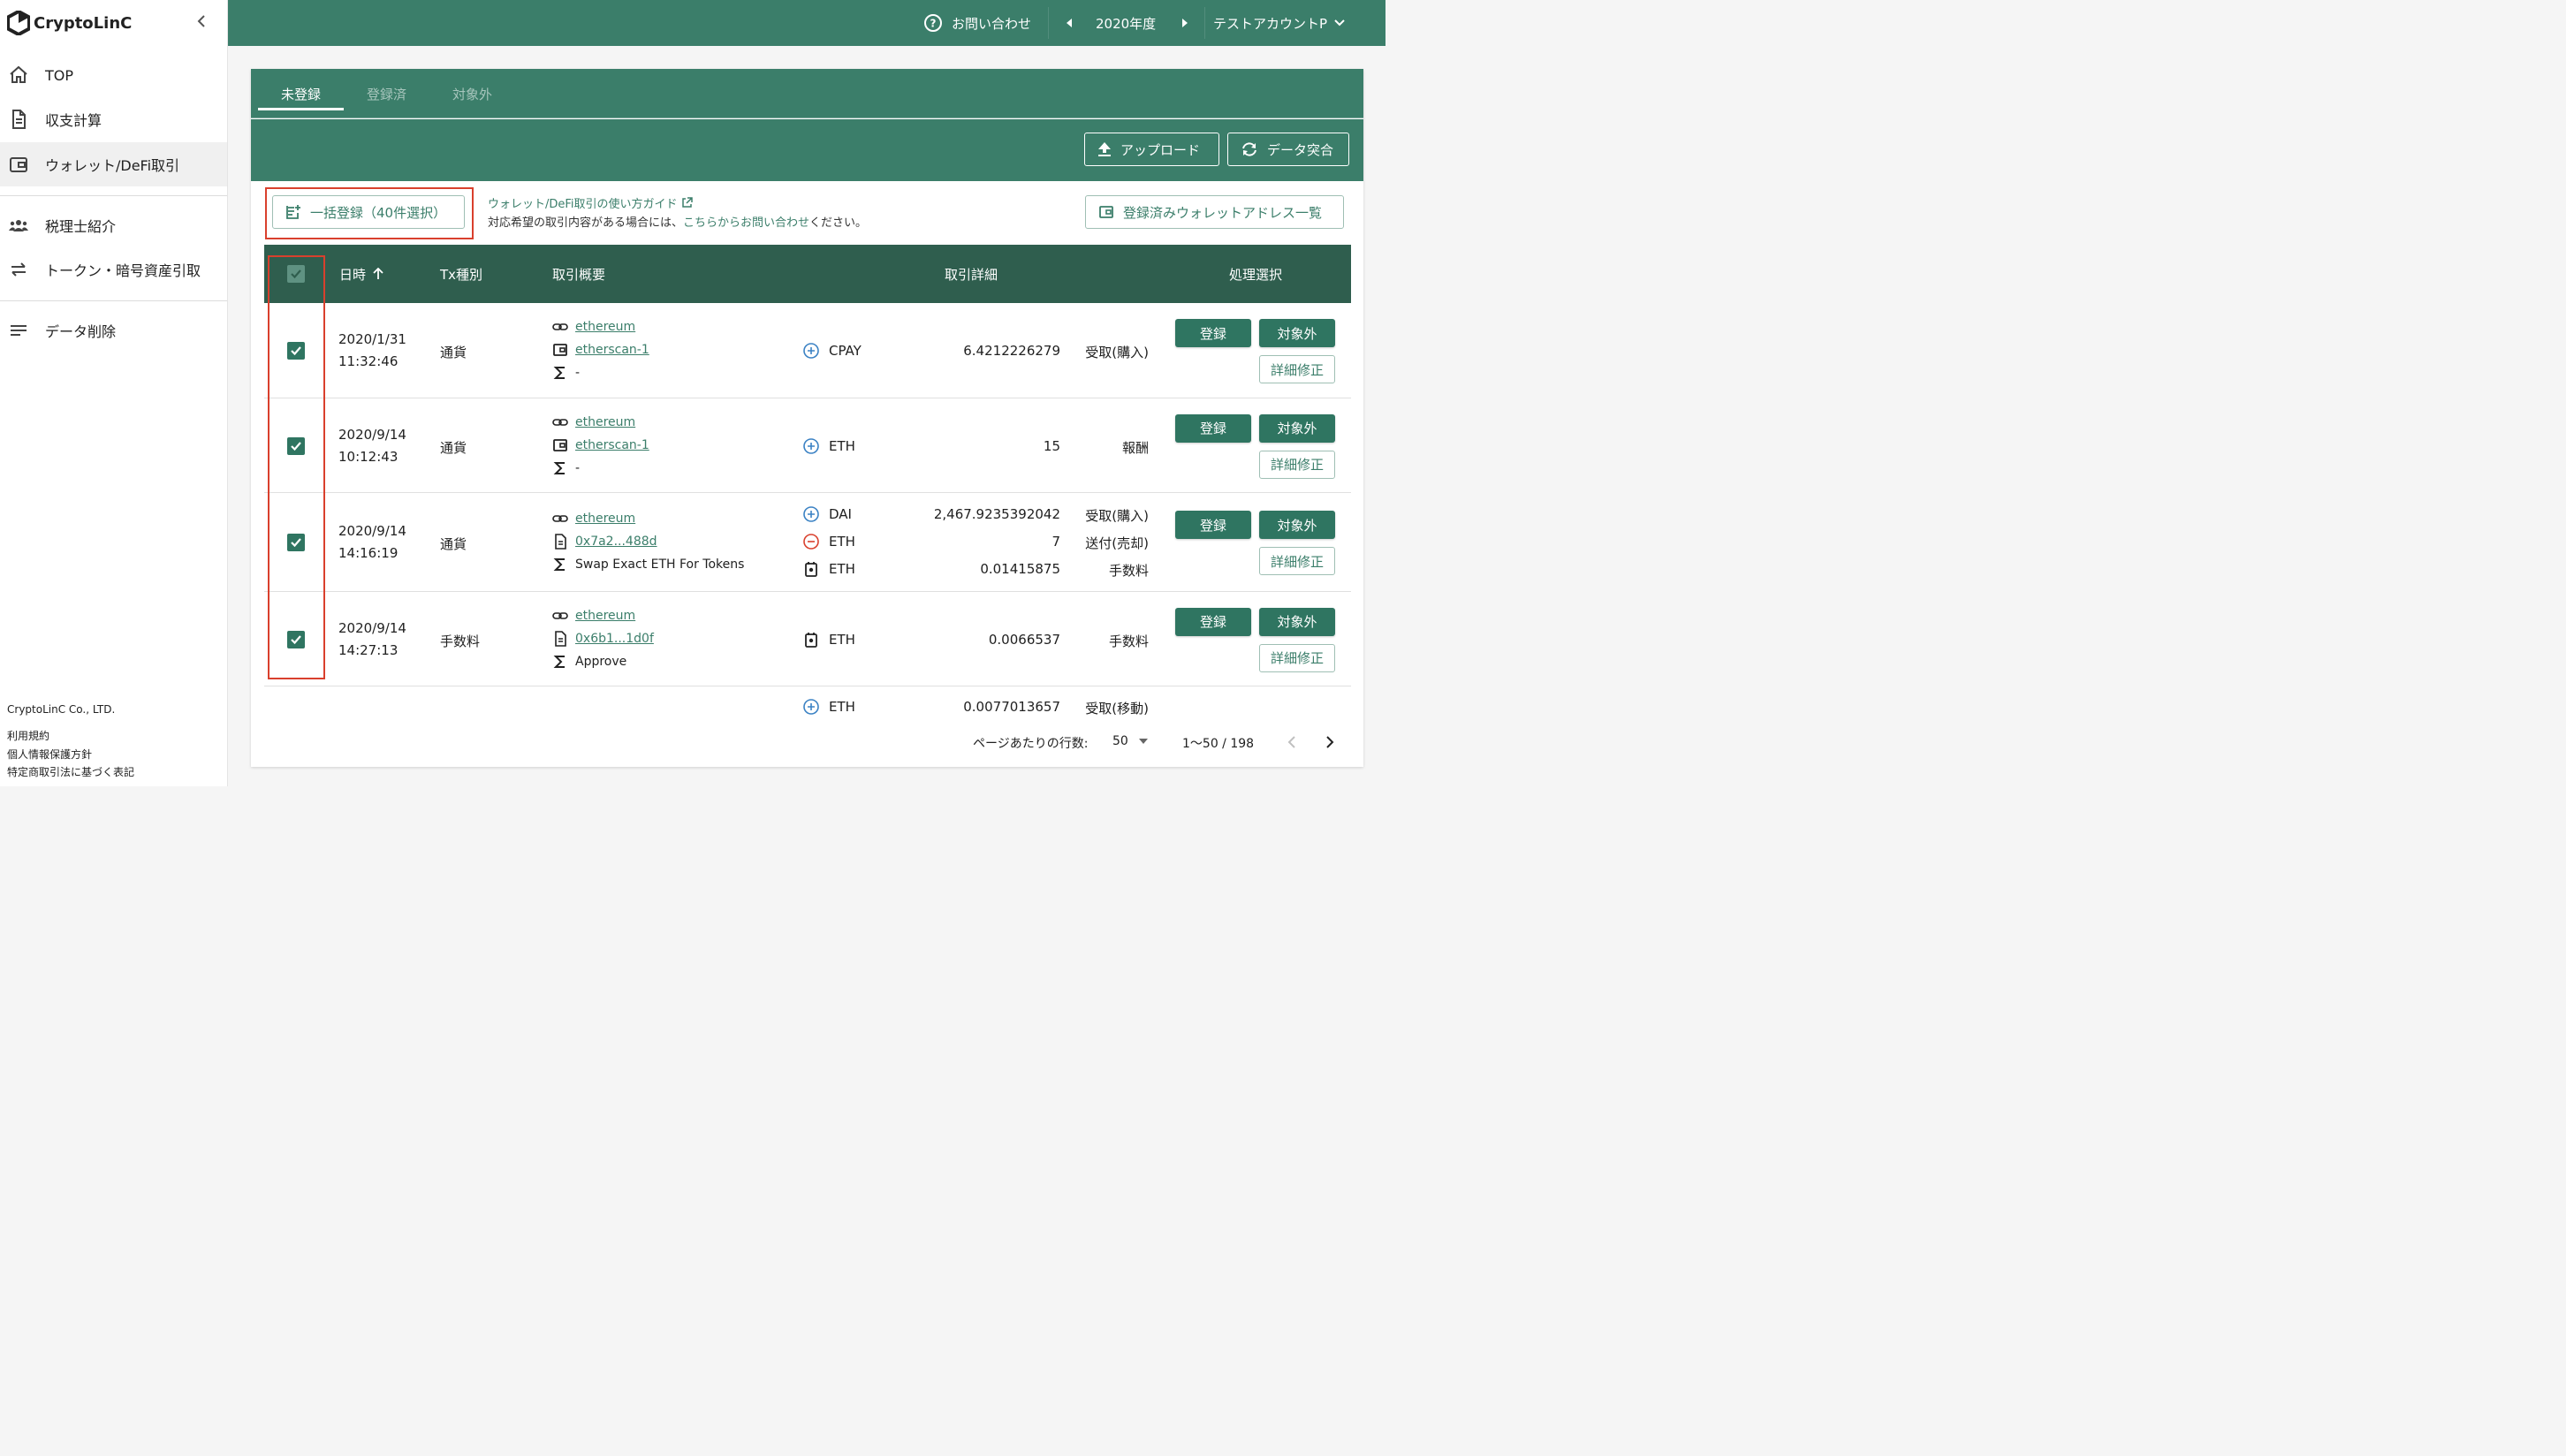  I want to click on tab-excluded: 対象外, so click(472, 93).